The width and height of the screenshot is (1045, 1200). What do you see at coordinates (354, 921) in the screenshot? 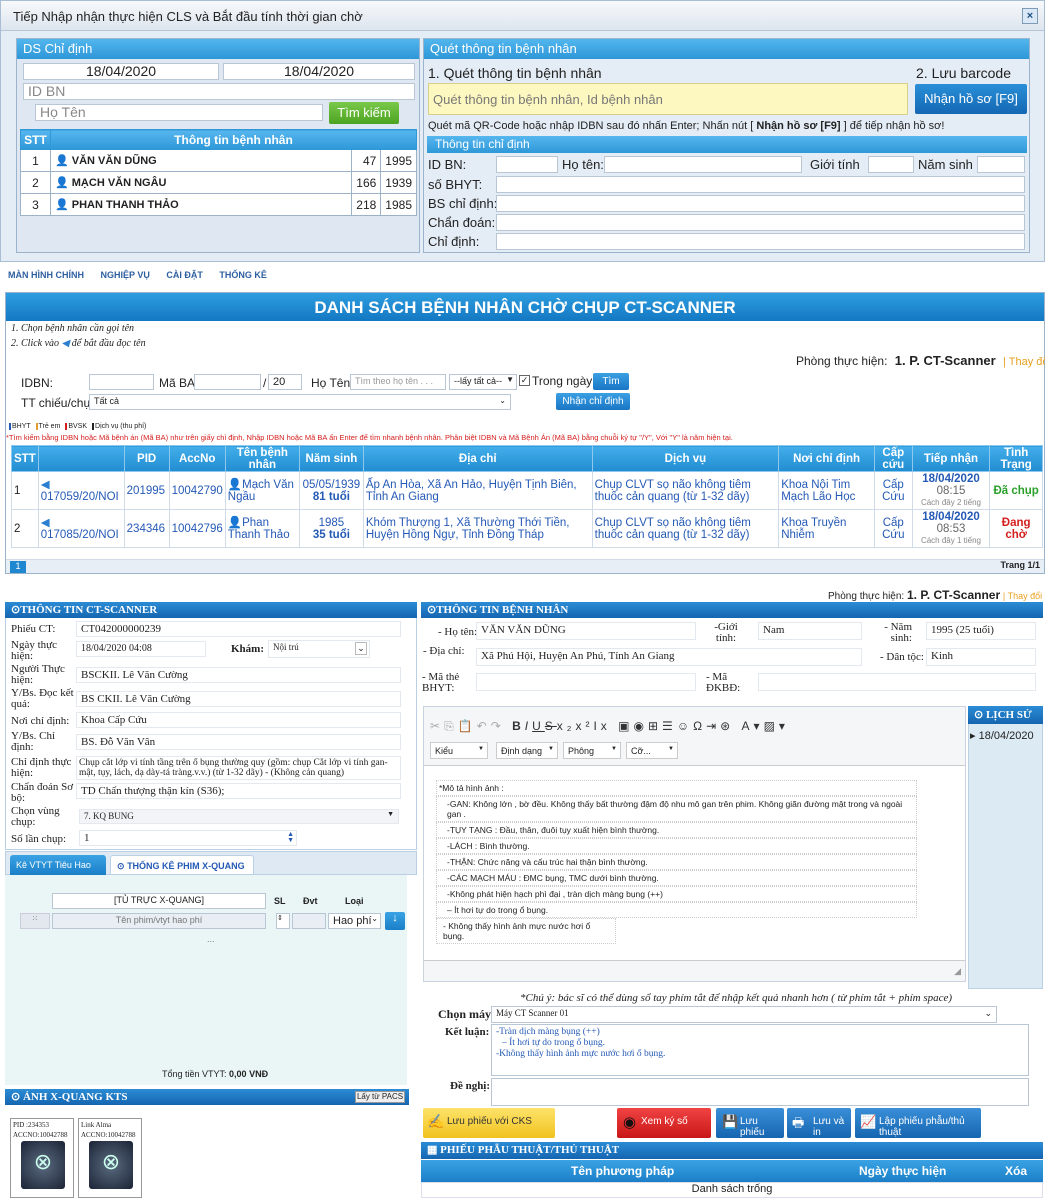
I see `loai-select: Hao phí ⌄` at bounding box center [354, 921].